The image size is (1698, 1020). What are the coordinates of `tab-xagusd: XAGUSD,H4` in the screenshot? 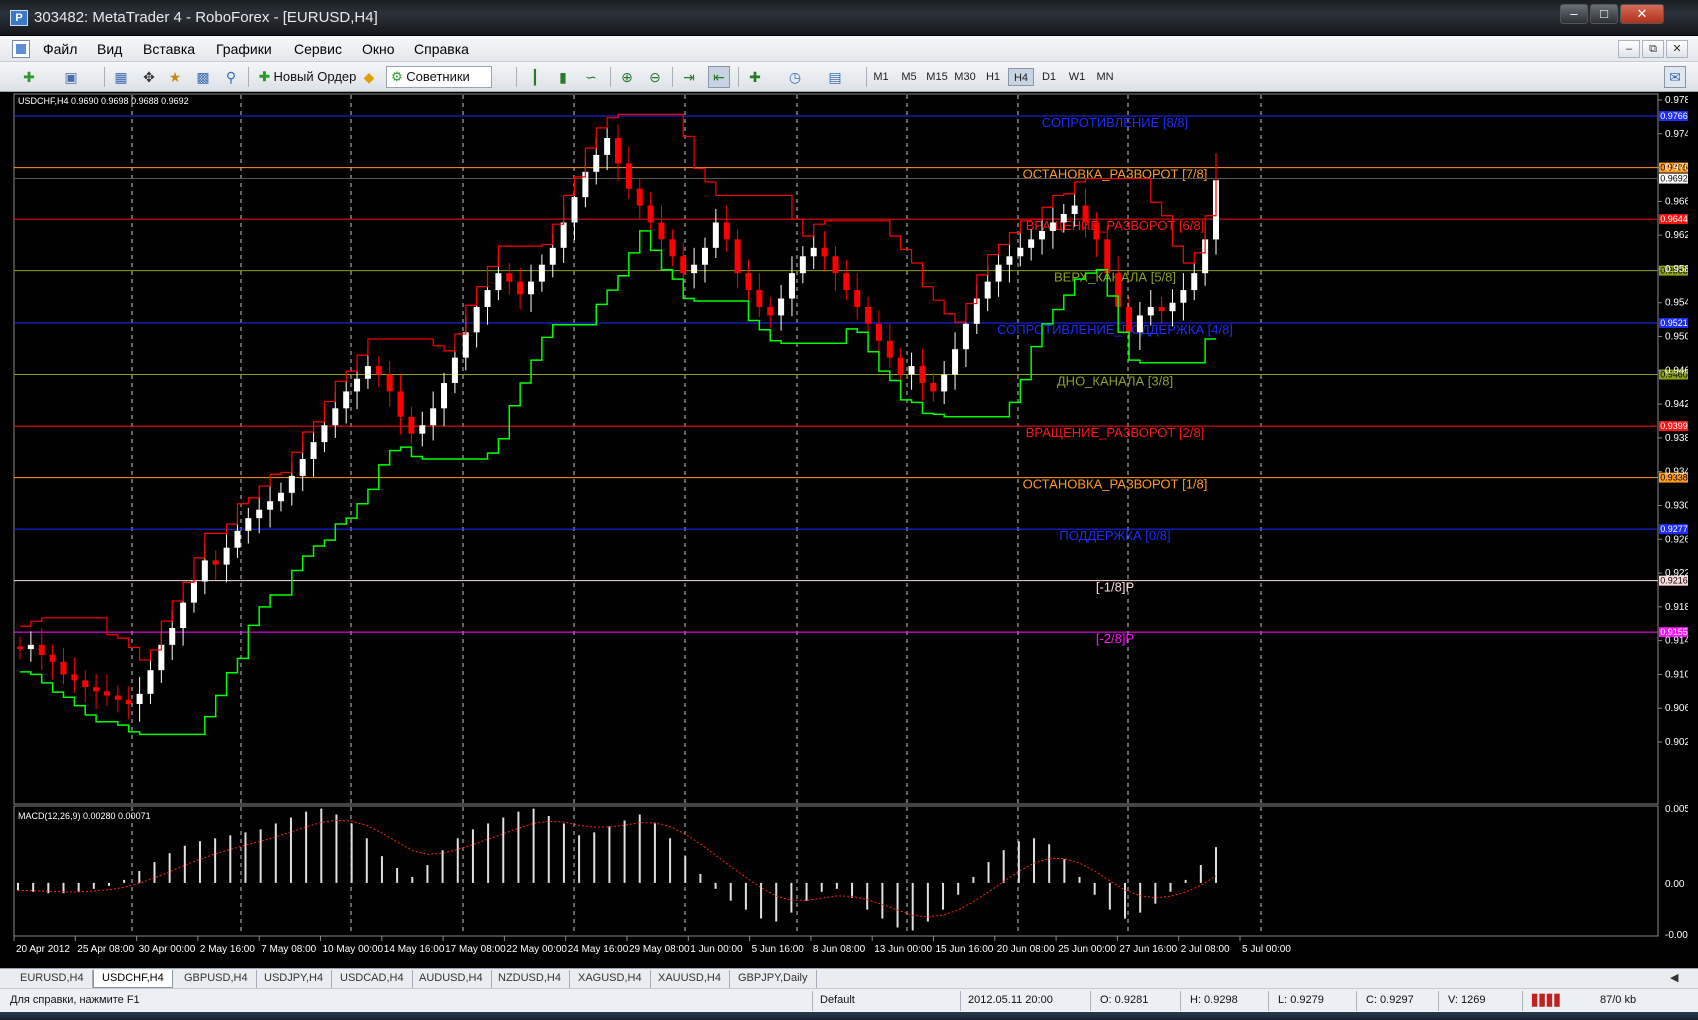 It's located at (610, 979).